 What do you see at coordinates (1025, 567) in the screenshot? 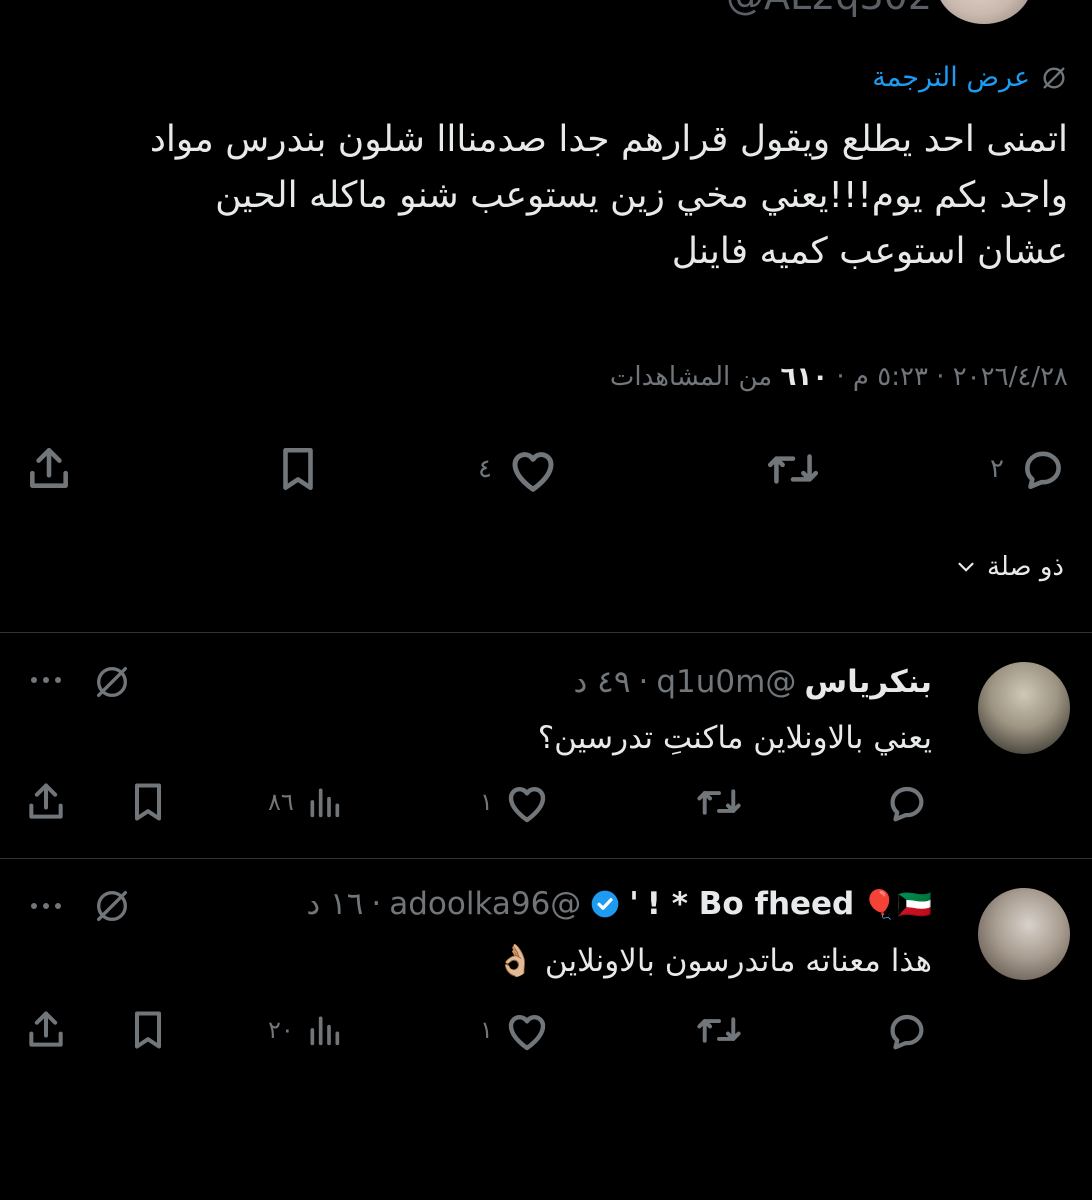
I see `related-label: ذو صلة` at bounding box center [1025, 567].